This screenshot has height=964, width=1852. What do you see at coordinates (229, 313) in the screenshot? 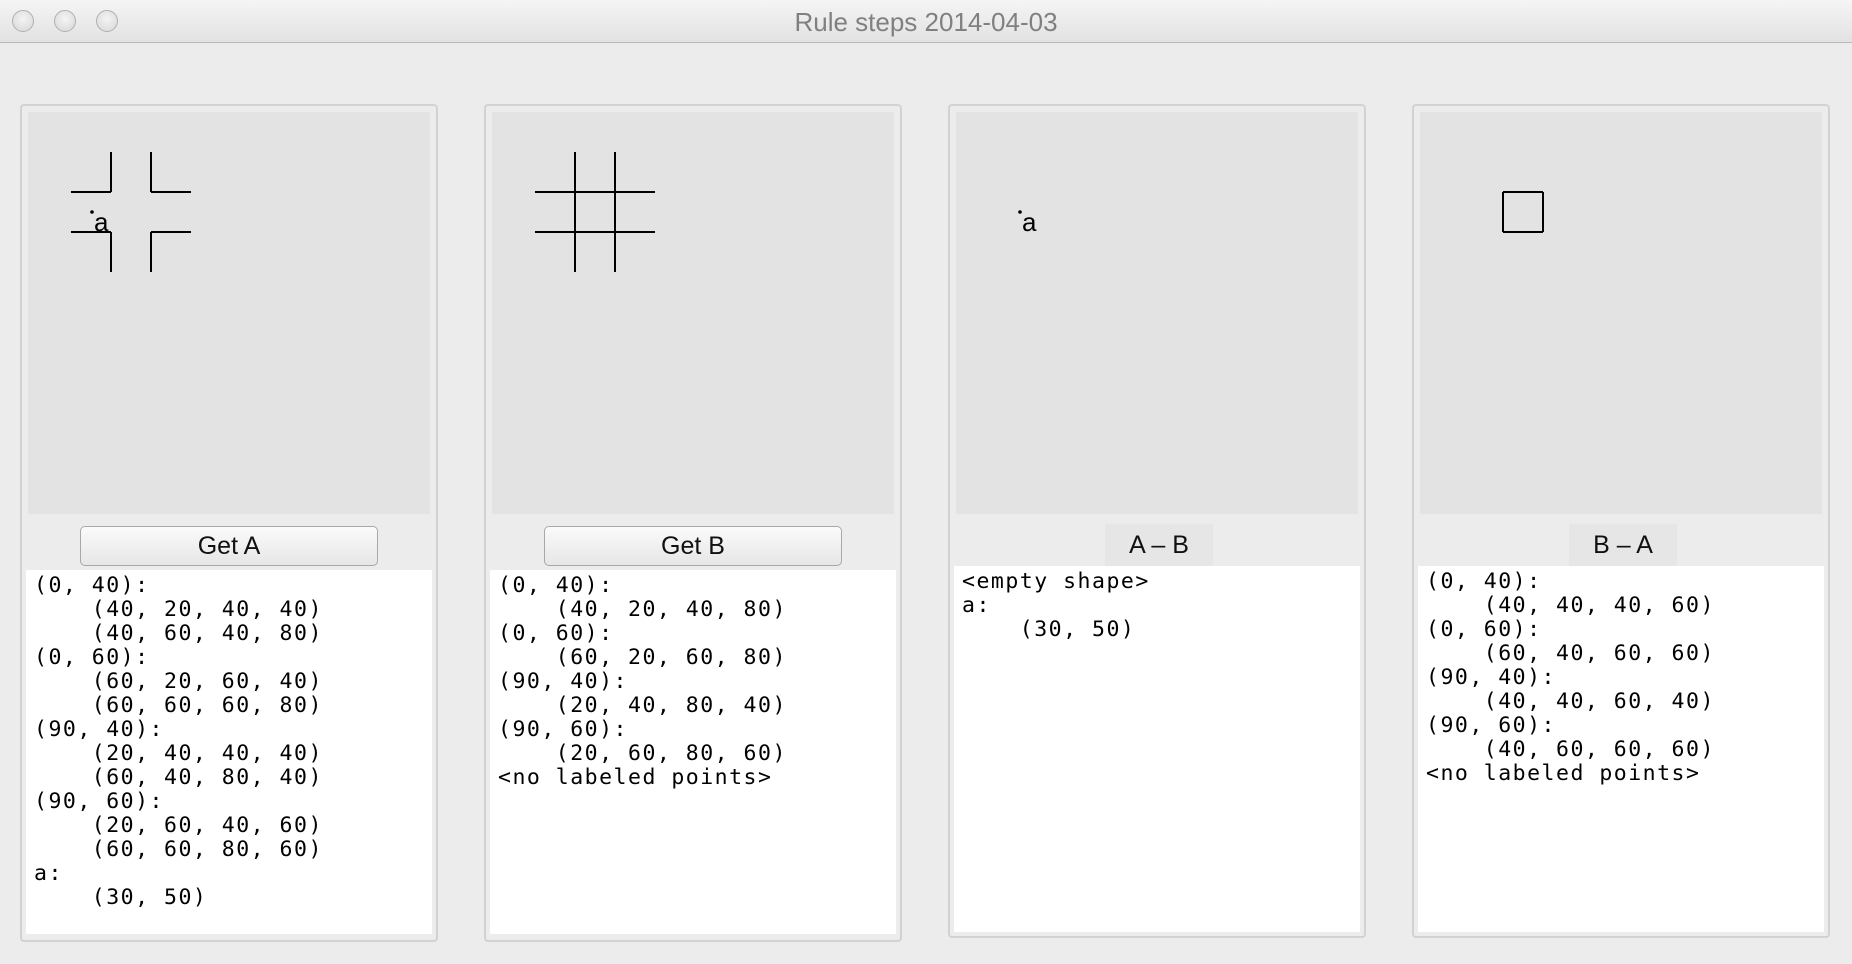
I see `shape-a-canvas: a` at bounding box center [229, 313].